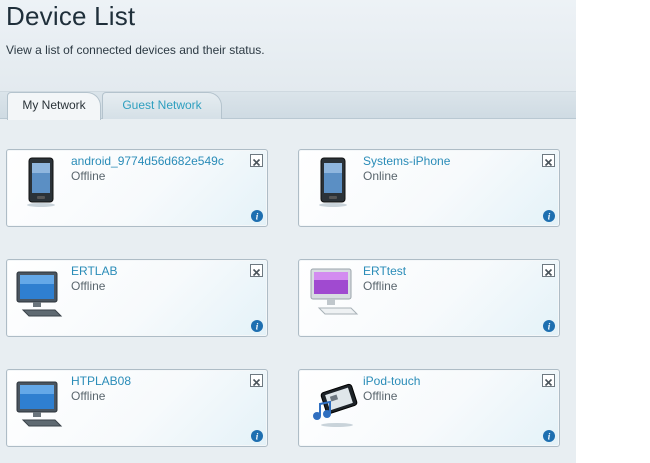 This screenshot has width=650, height=463. Describe the element at coordinates (335, 405) in the screenshot. I see `media-player-icon` at that location.